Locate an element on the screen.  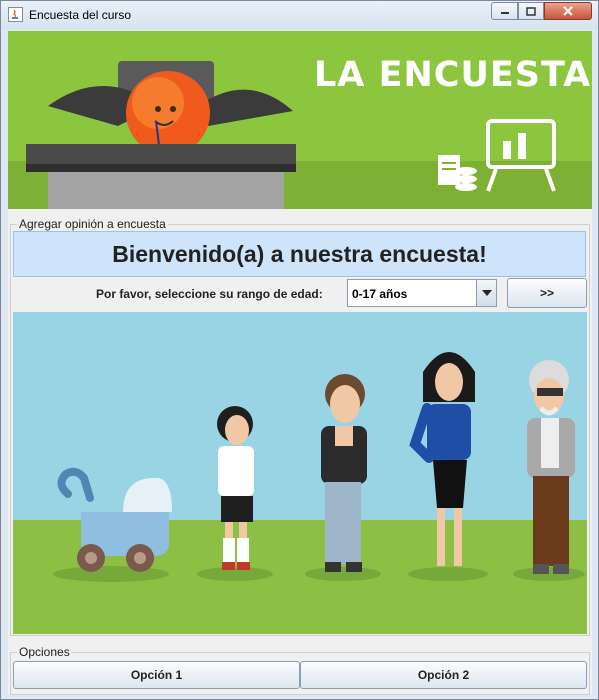
age-range-select: 0-17 años is located at coordinates (422, 293).